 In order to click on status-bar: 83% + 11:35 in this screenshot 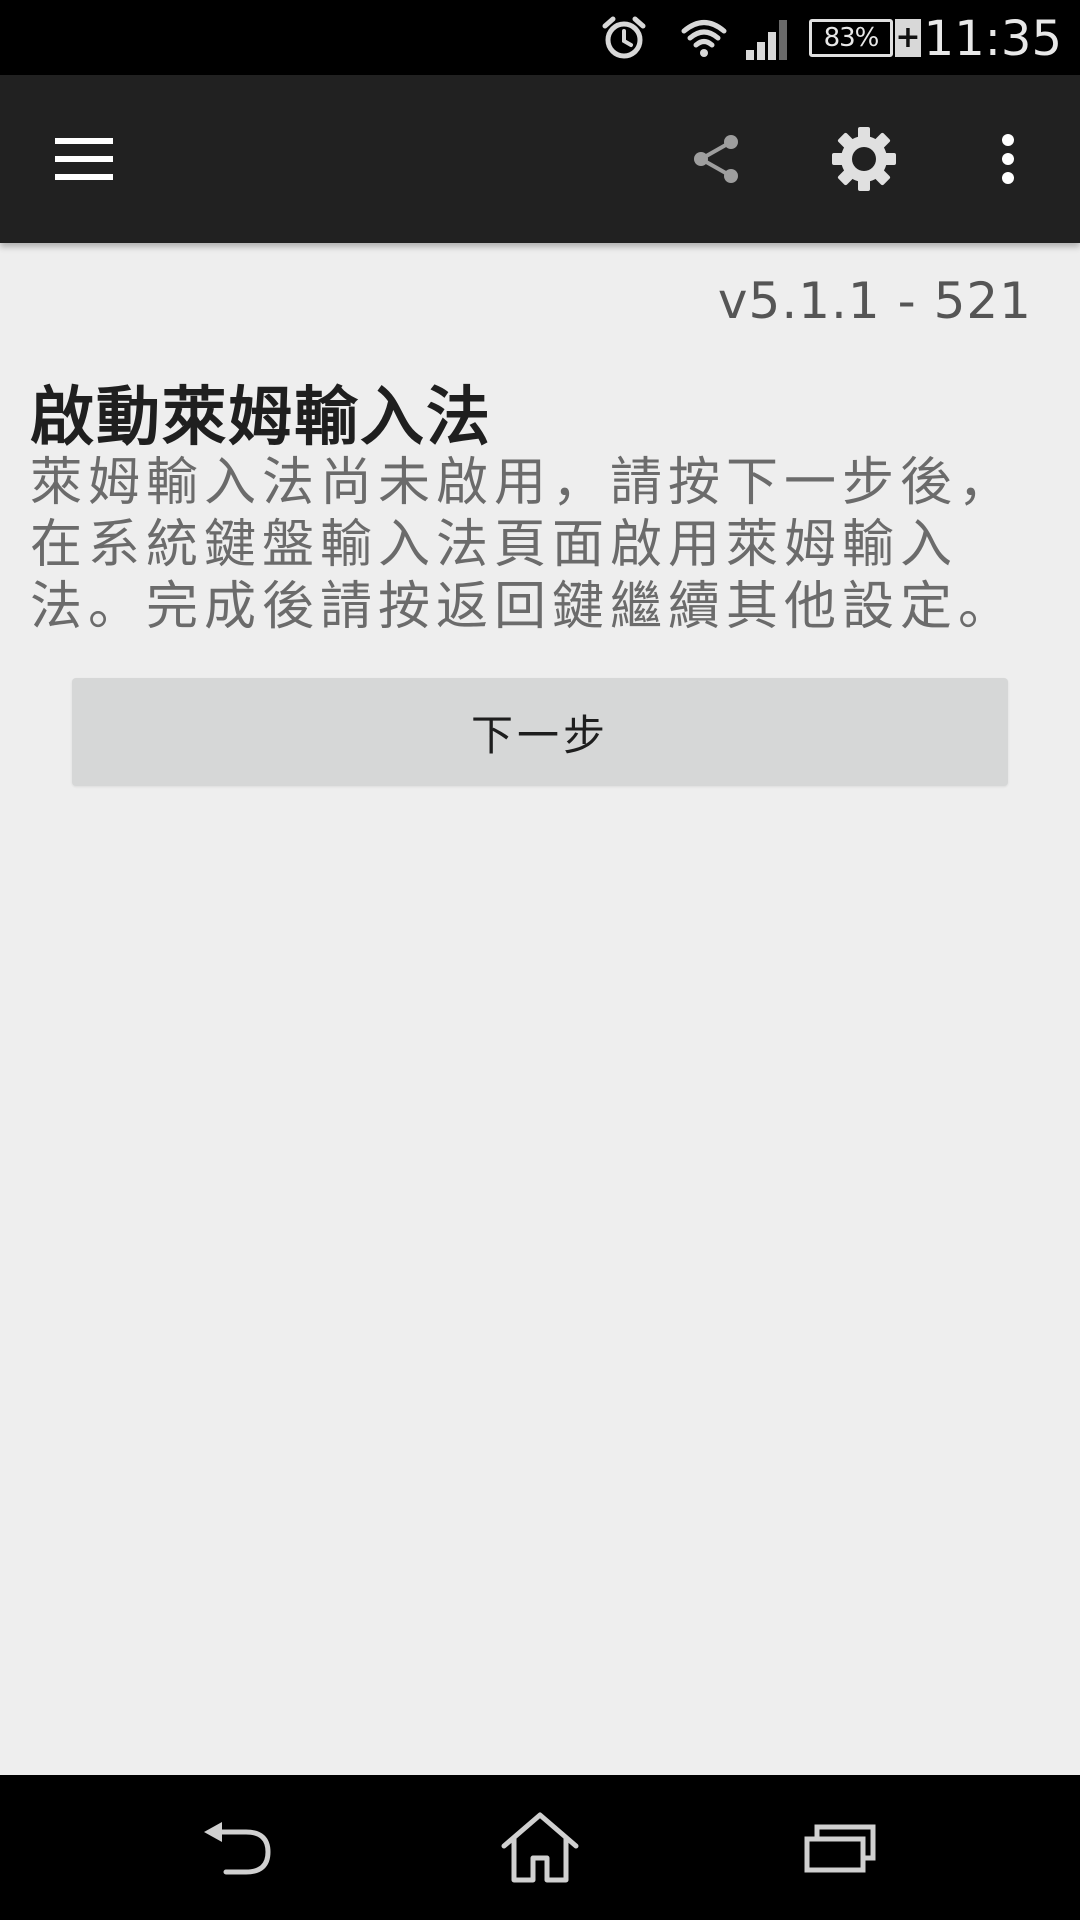, I will do `click(540, 37)`.